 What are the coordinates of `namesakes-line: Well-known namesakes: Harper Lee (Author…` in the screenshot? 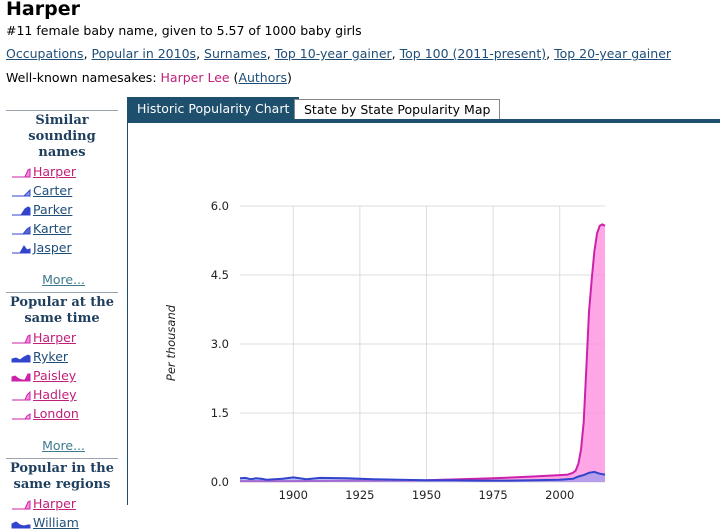 It's located at (149, 77).